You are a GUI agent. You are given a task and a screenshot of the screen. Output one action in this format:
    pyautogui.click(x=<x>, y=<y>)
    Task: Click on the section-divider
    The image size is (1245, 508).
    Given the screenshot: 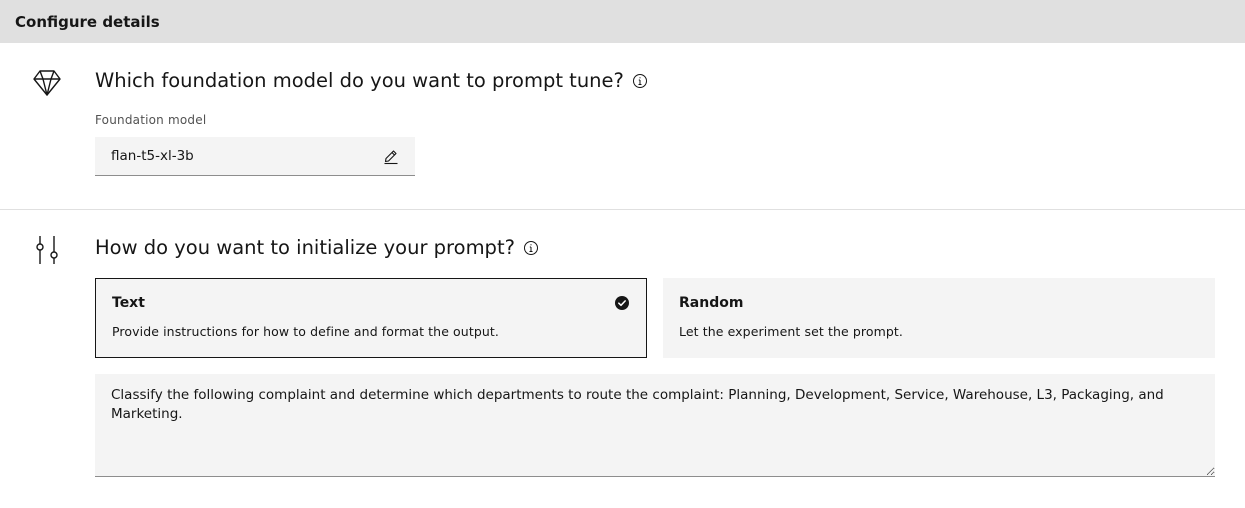 What is the action you would take?
    pyautogui.click(x=622, y=209)
    